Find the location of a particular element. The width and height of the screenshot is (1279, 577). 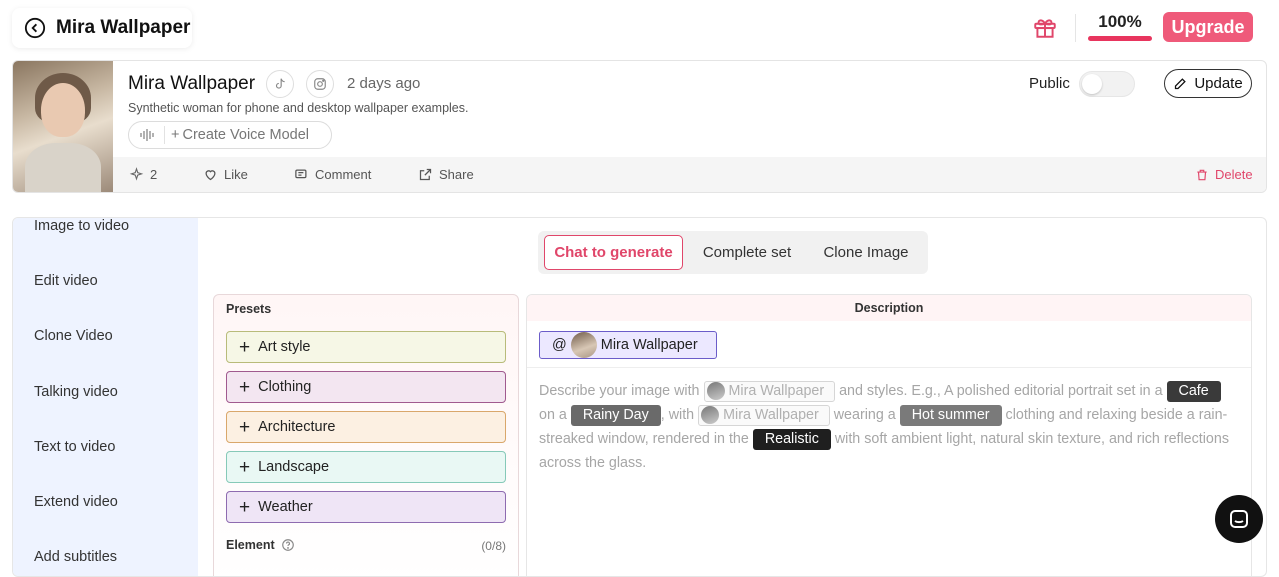

tiktok-button is located at coordinates (280, 84).